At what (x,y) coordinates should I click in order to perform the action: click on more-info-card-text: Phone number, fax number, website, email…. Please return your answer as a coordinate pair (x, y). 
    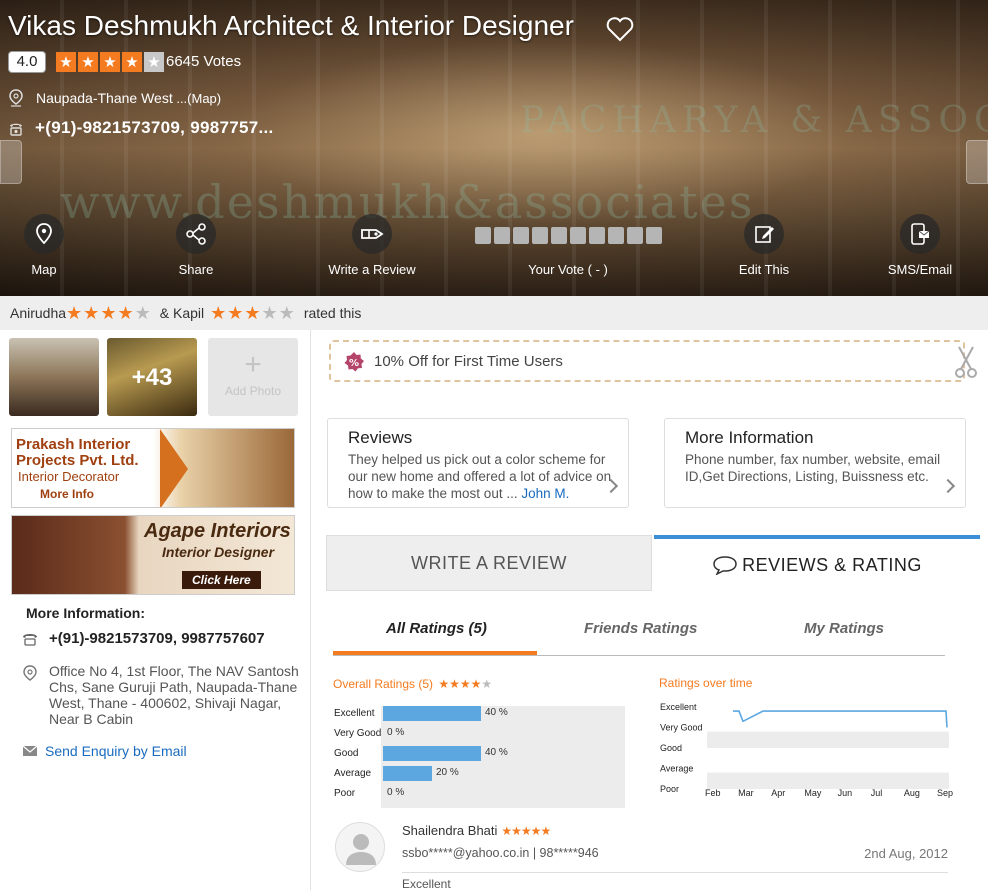
    Looking at the image, I should click on (813, 468).